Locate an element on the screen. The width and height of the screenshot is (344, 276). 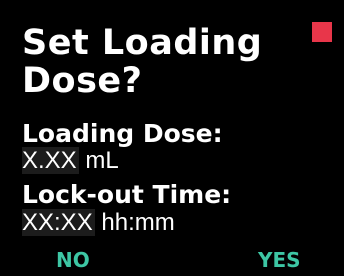
lockout-time-label: Lock-out Time: is located at coordinates (127, 194).